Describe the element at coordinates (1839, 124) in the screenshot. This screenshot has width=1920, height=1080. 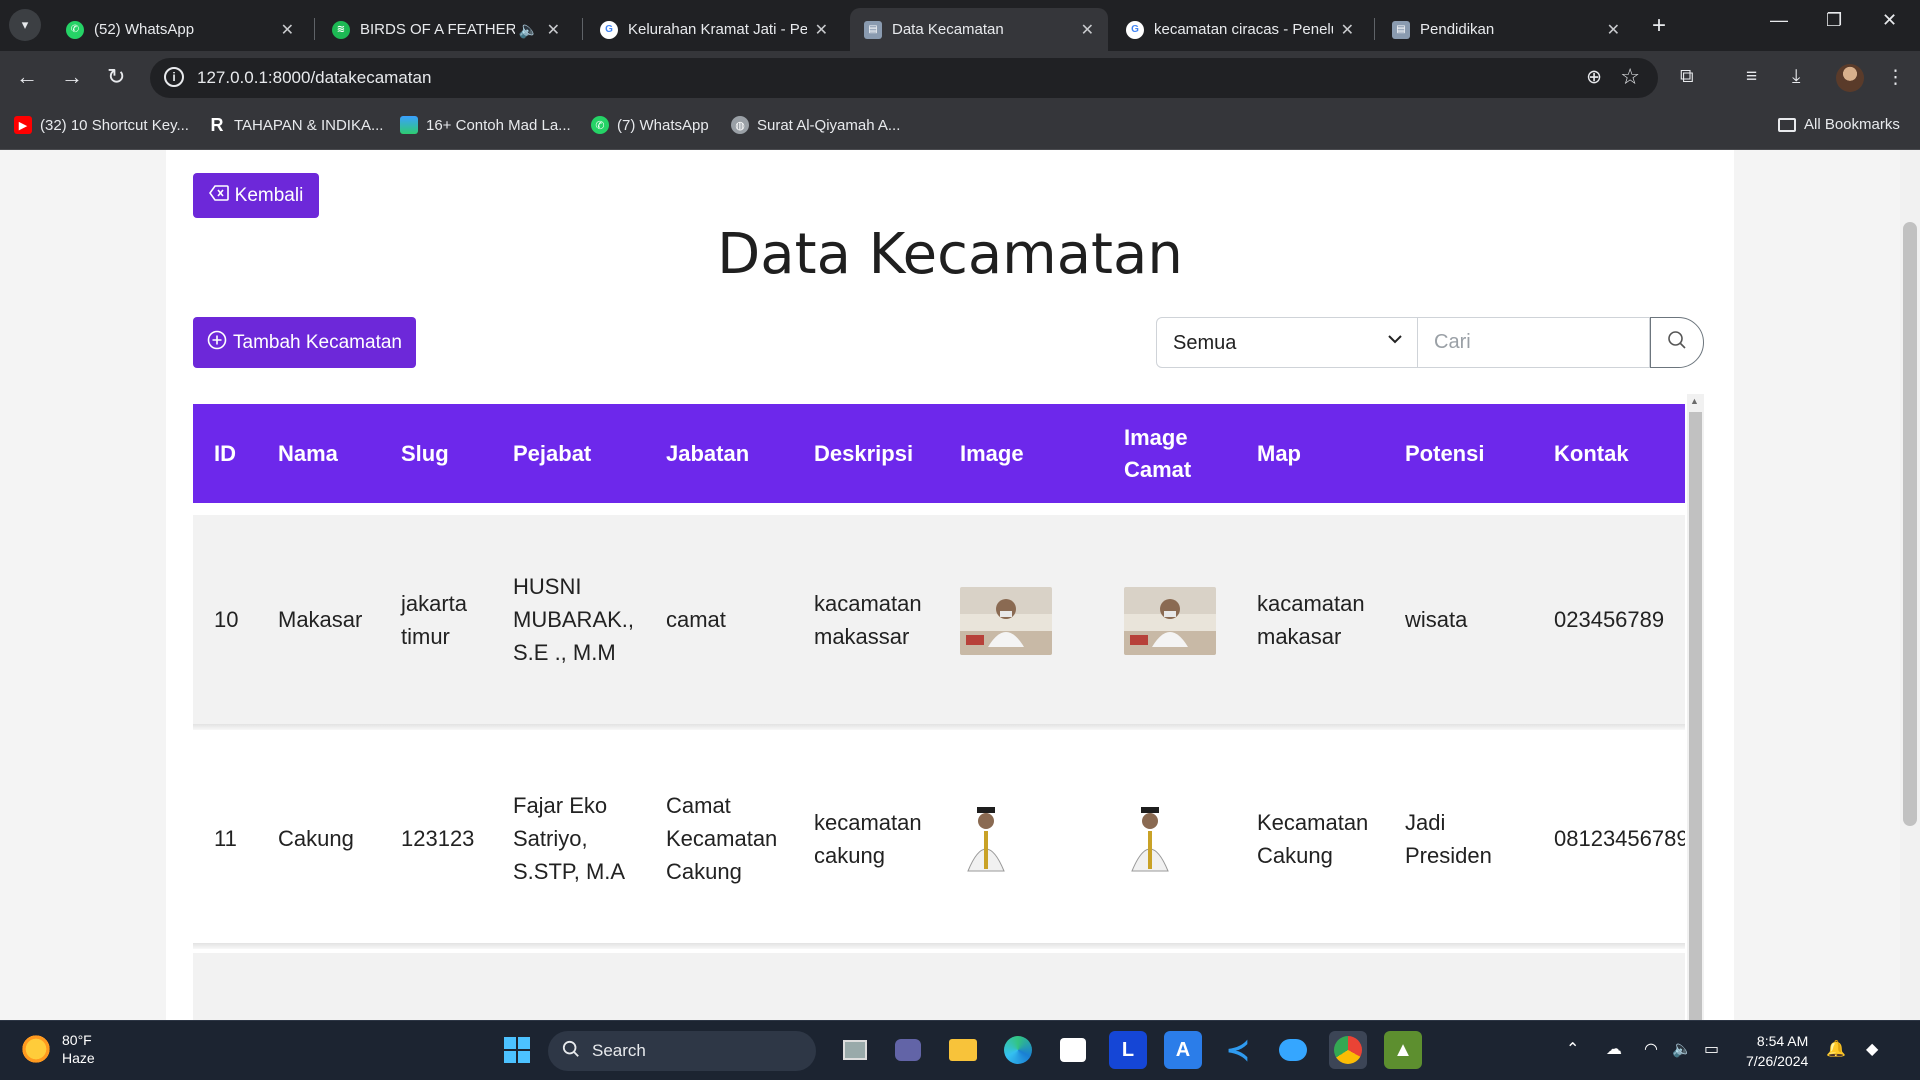
I see `all-bookmarks-button: All Bookmarks` at that location.